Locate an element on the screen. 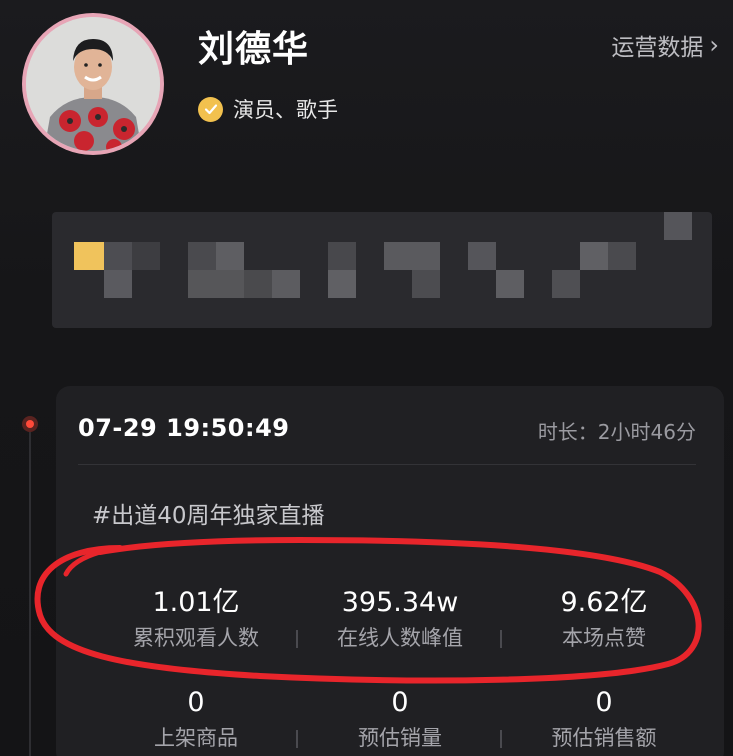 Image resolution: width=733 pixels, height=756 pixels. sales-stats: 0 上架商品 0 预估销量 0 预估销售额 is located at coordinates (400, 719).